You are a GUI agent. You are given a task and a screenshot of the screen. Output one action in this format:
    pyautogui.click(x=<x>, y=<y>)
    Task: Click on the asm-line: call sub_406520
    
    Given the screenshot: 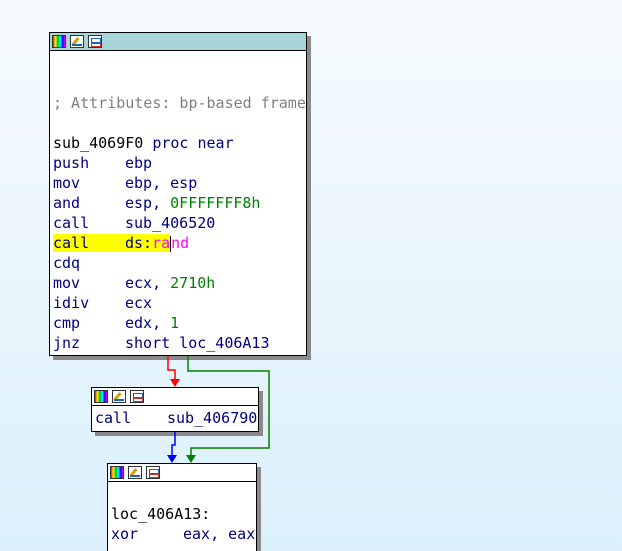 What is the action you would take?
    pyautogui.click(x=178, y=223)
    